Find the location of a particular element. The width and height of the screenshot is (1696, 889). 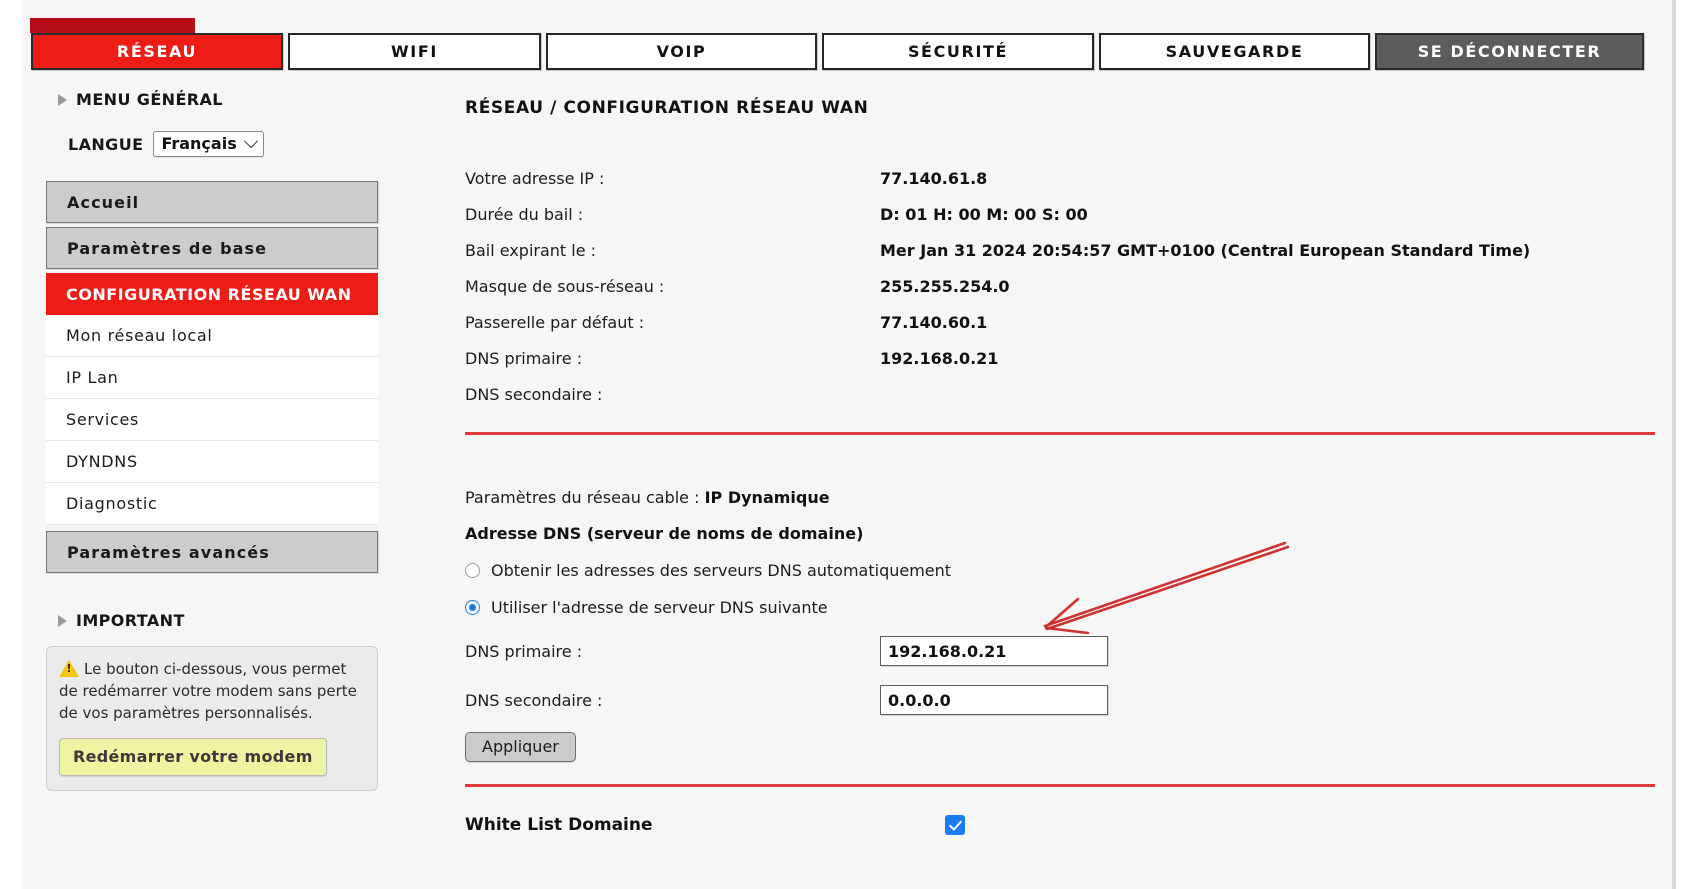

tab-sauvegarde-label: SAUVEGARDE is located at coordinates (1234, 51).